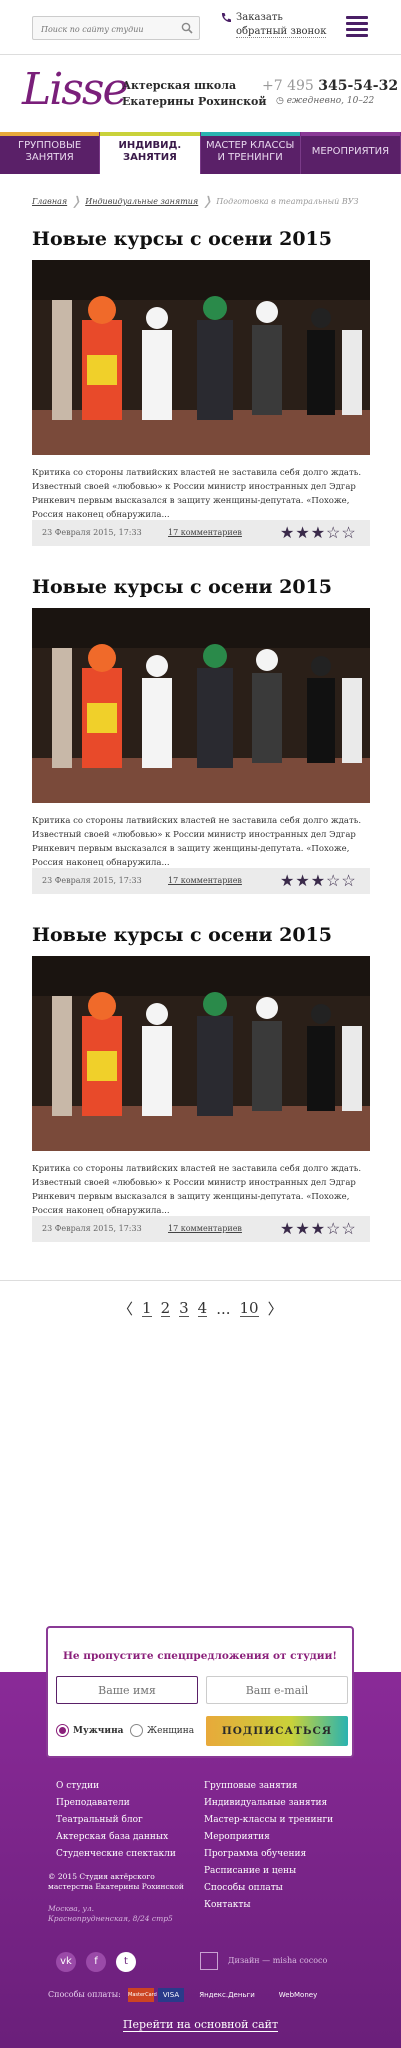 Image resolution: width=401 pixels, height=2048 pixels. I want to click on search-icon, so click(187, 28).